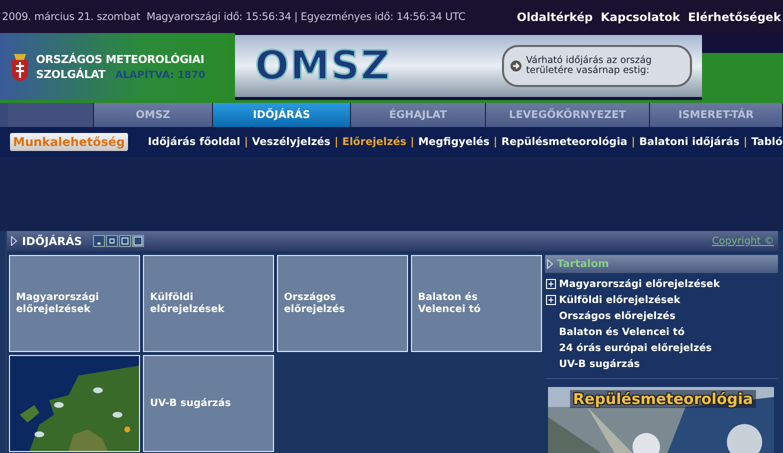  I want to click on nav-tab: IDŐJÁRÁS, so click(282, 115).